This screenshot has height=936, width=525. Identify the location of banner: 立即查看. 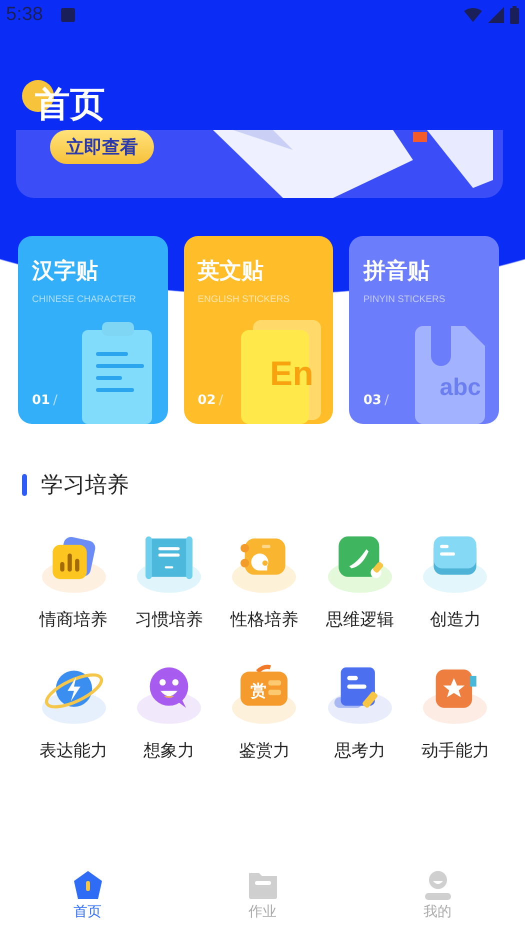
(259, 164).